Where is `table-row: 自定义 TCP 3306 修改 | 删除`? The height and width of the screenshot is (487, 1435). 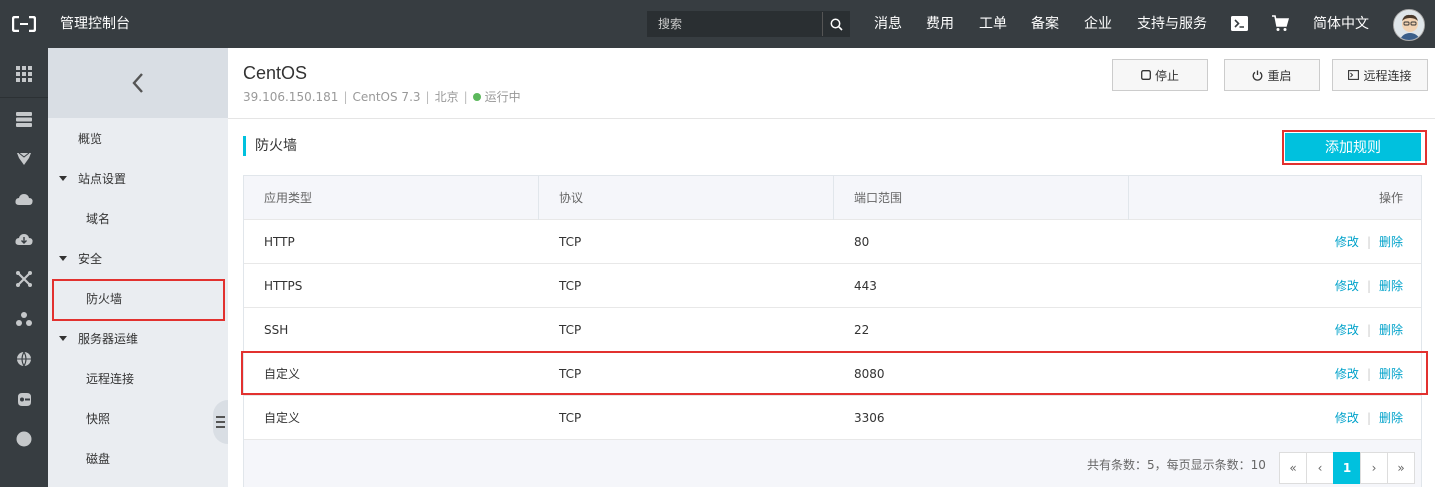
table-row: 自定义 TCP 3306 修改 | 删除 is located at coordinates (832, 418).